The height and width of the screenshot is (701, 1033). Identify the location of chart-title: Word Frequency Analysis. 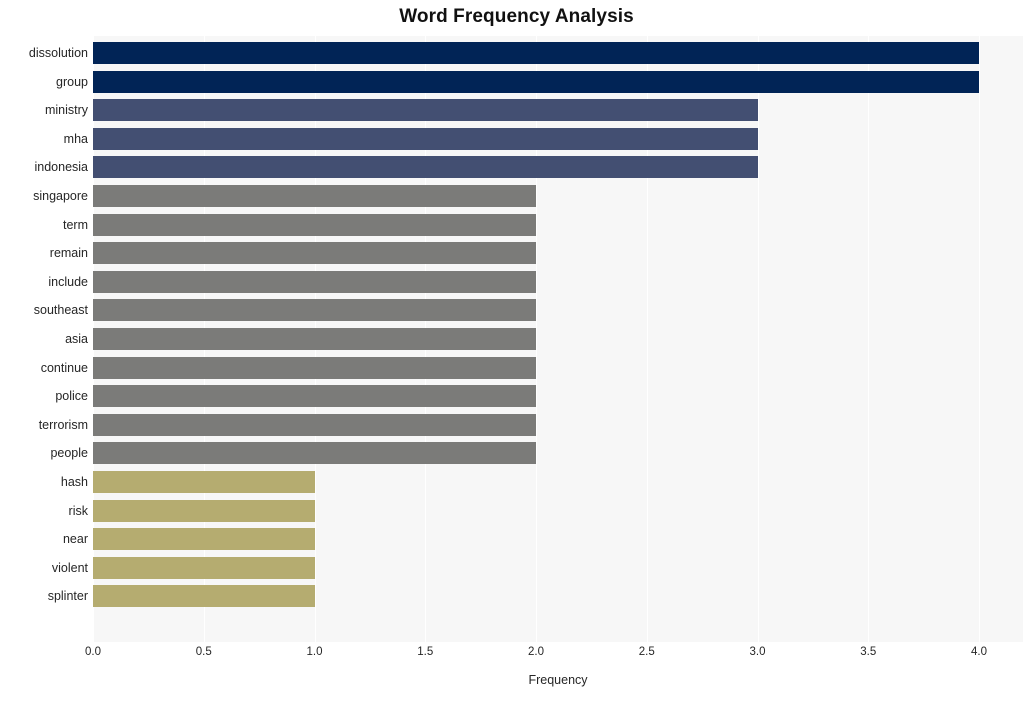
(516, 16).